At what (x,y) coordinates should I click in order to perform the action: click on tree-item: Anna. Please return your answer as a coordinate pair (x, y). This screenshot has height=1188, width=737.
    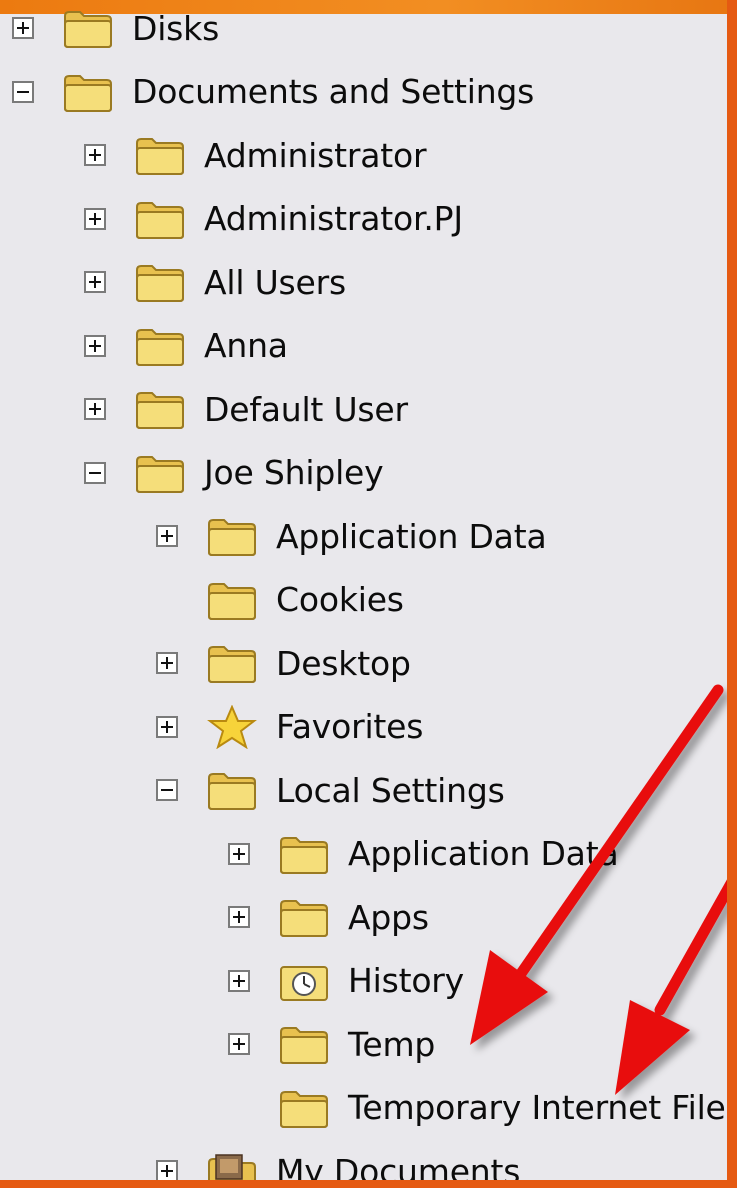
    Looking at the image, I should click on (186, 346).